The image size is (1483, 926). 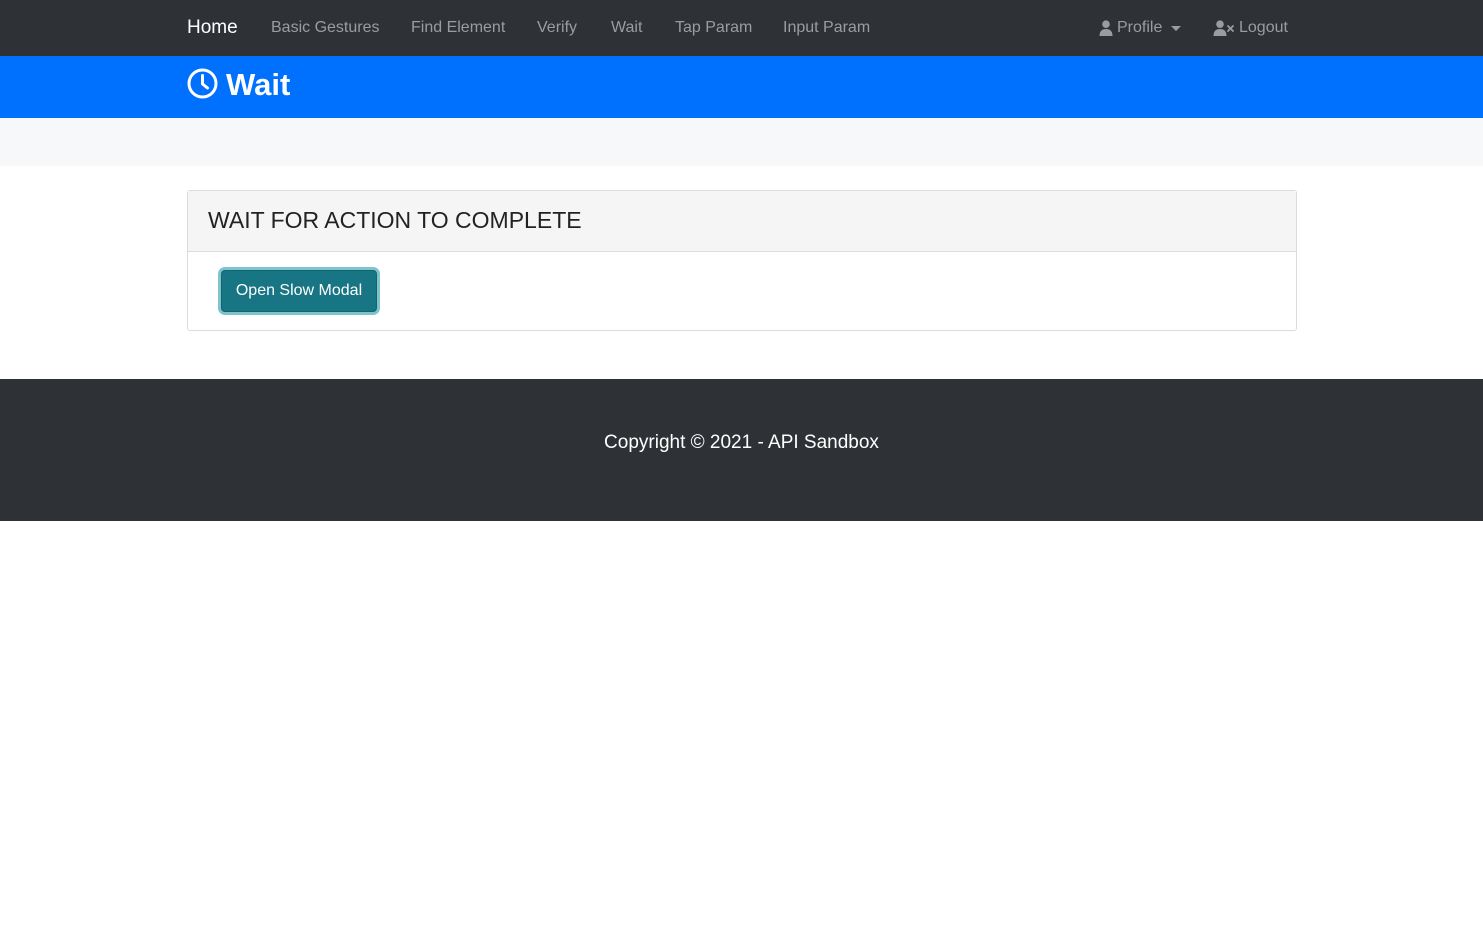 I want to click on nav-link-basic-gestures: Basic Gestures, so click(x=325, y=28).